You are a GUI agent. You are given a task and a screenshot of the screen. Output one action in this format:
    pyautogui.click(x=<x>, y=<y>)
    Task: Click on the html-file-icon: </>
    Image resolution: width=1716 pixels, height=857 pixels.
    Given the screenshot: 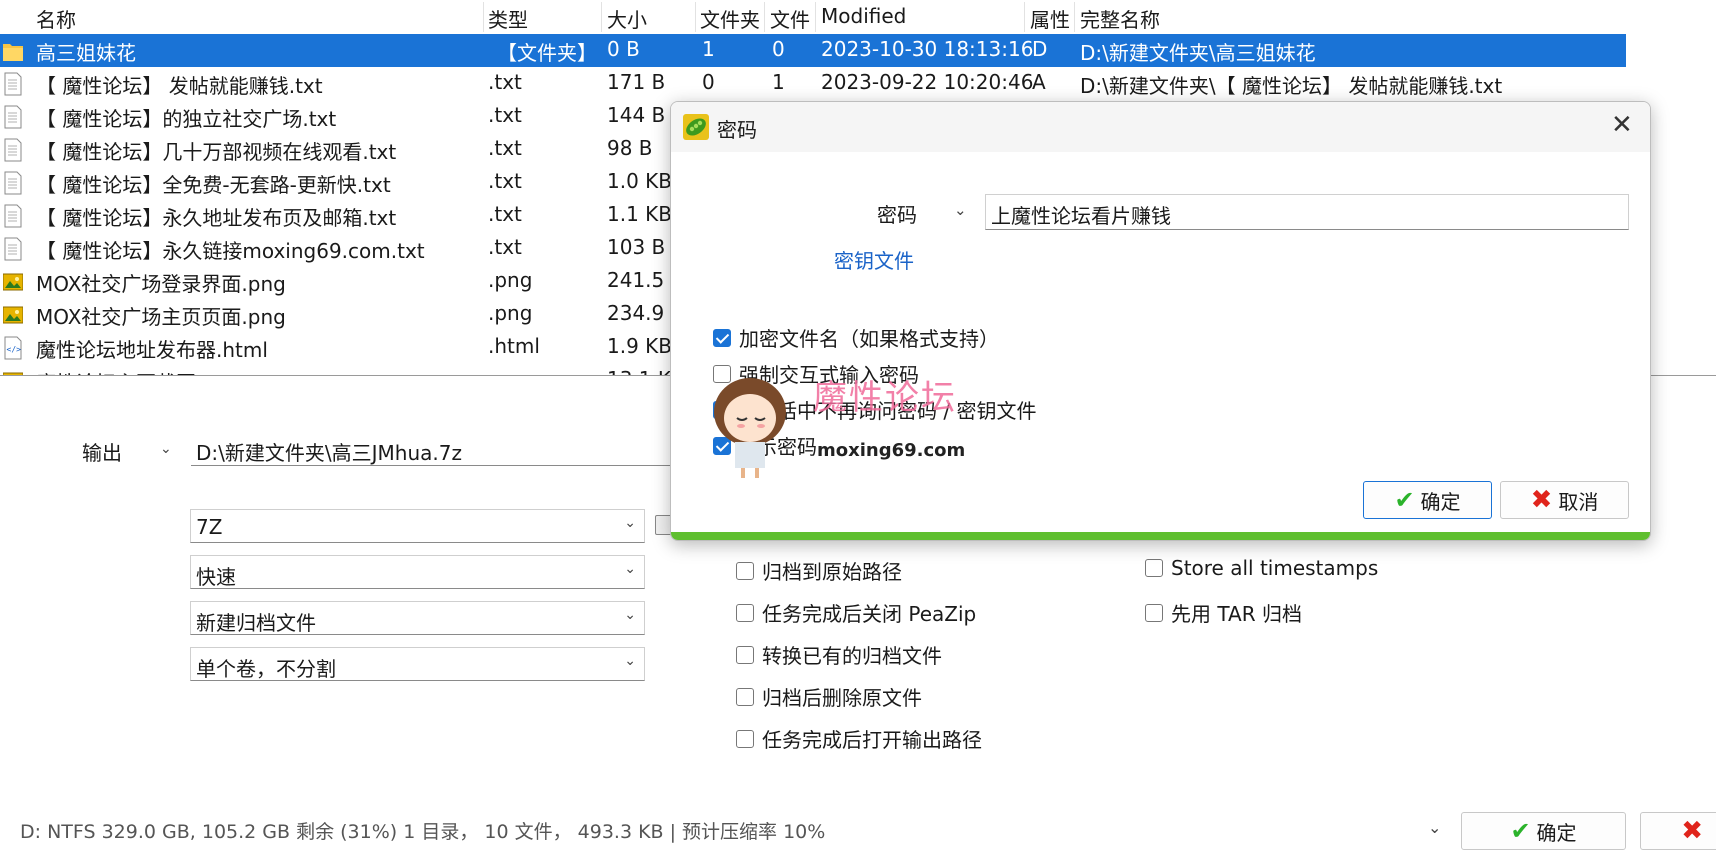 What is the action you would take?
    pyautogui.click(x=13, y=348)
    